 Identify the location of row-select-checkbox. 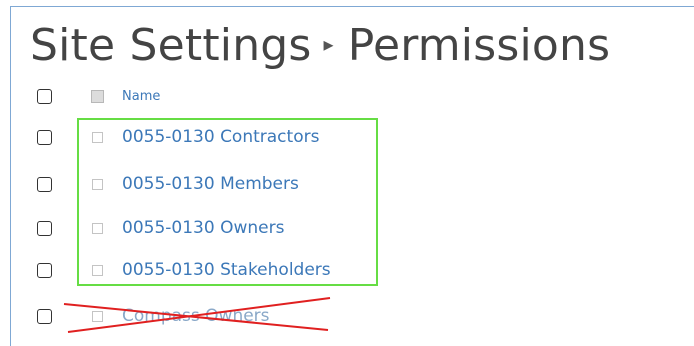
(97, 316).